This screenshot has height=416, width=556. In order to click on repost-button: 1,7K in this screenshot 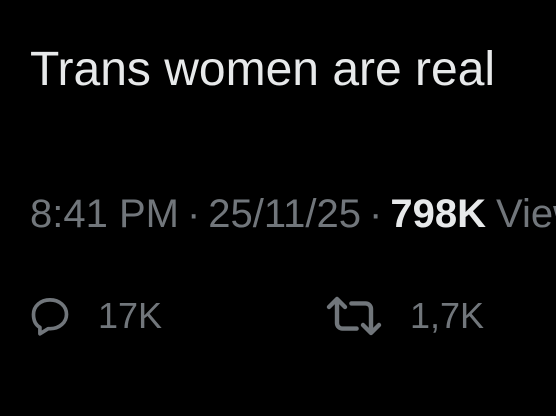, I will do `click(404, 316)`.